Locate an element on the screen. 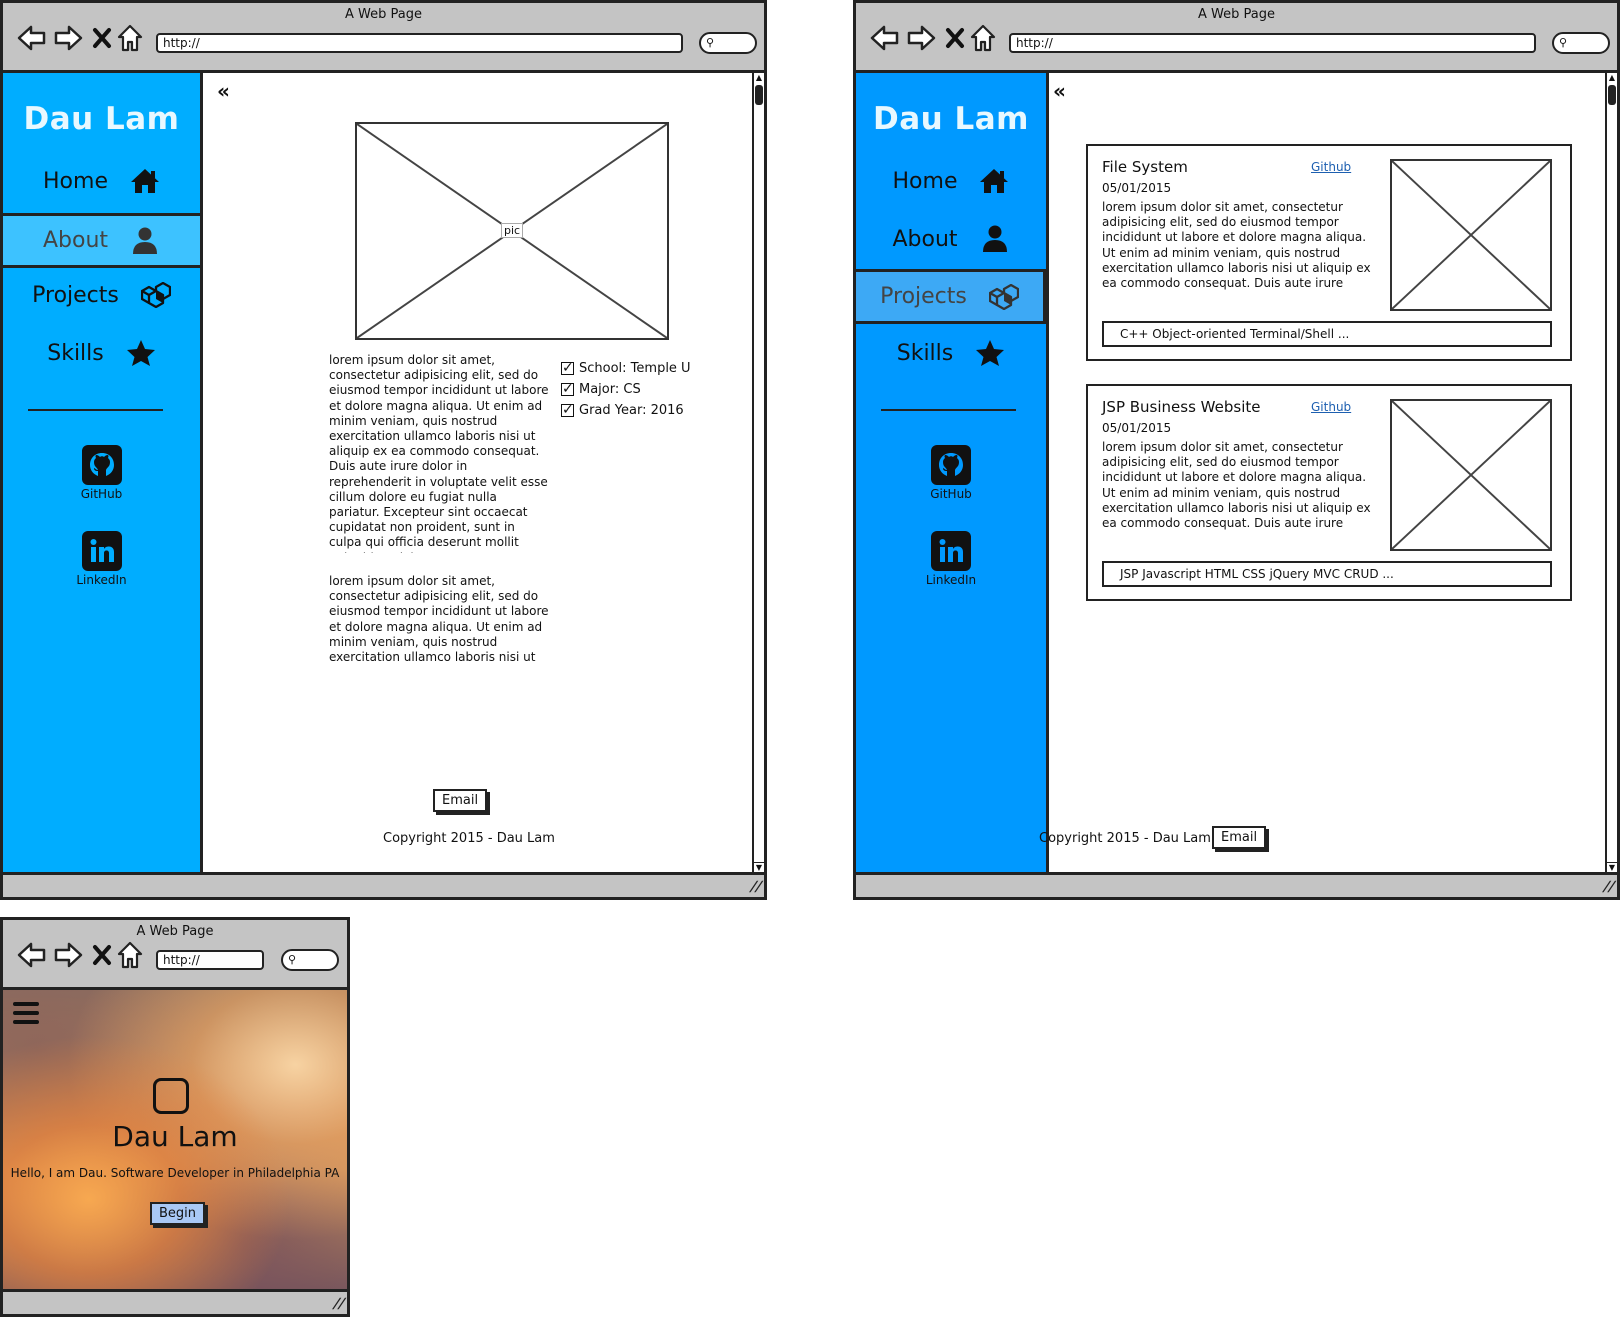 The width and height of the screenshot is (1620, 1317). begin-button: Begin is located at coordinates (178, 1213).